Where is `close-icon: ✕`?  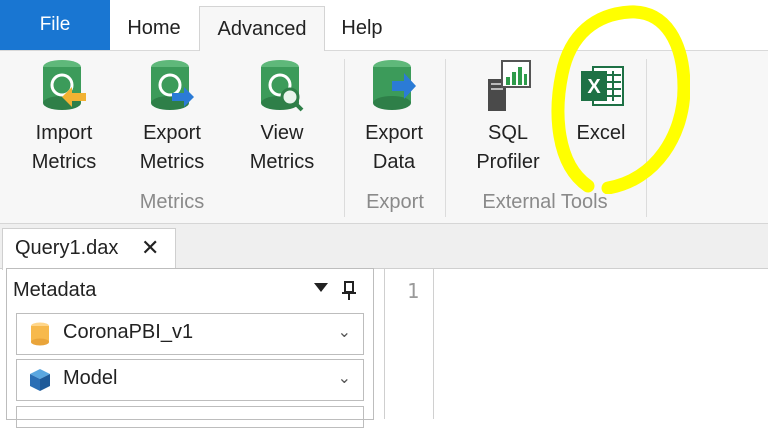
close-icon: ✕ is located at coordinates (150, 248).